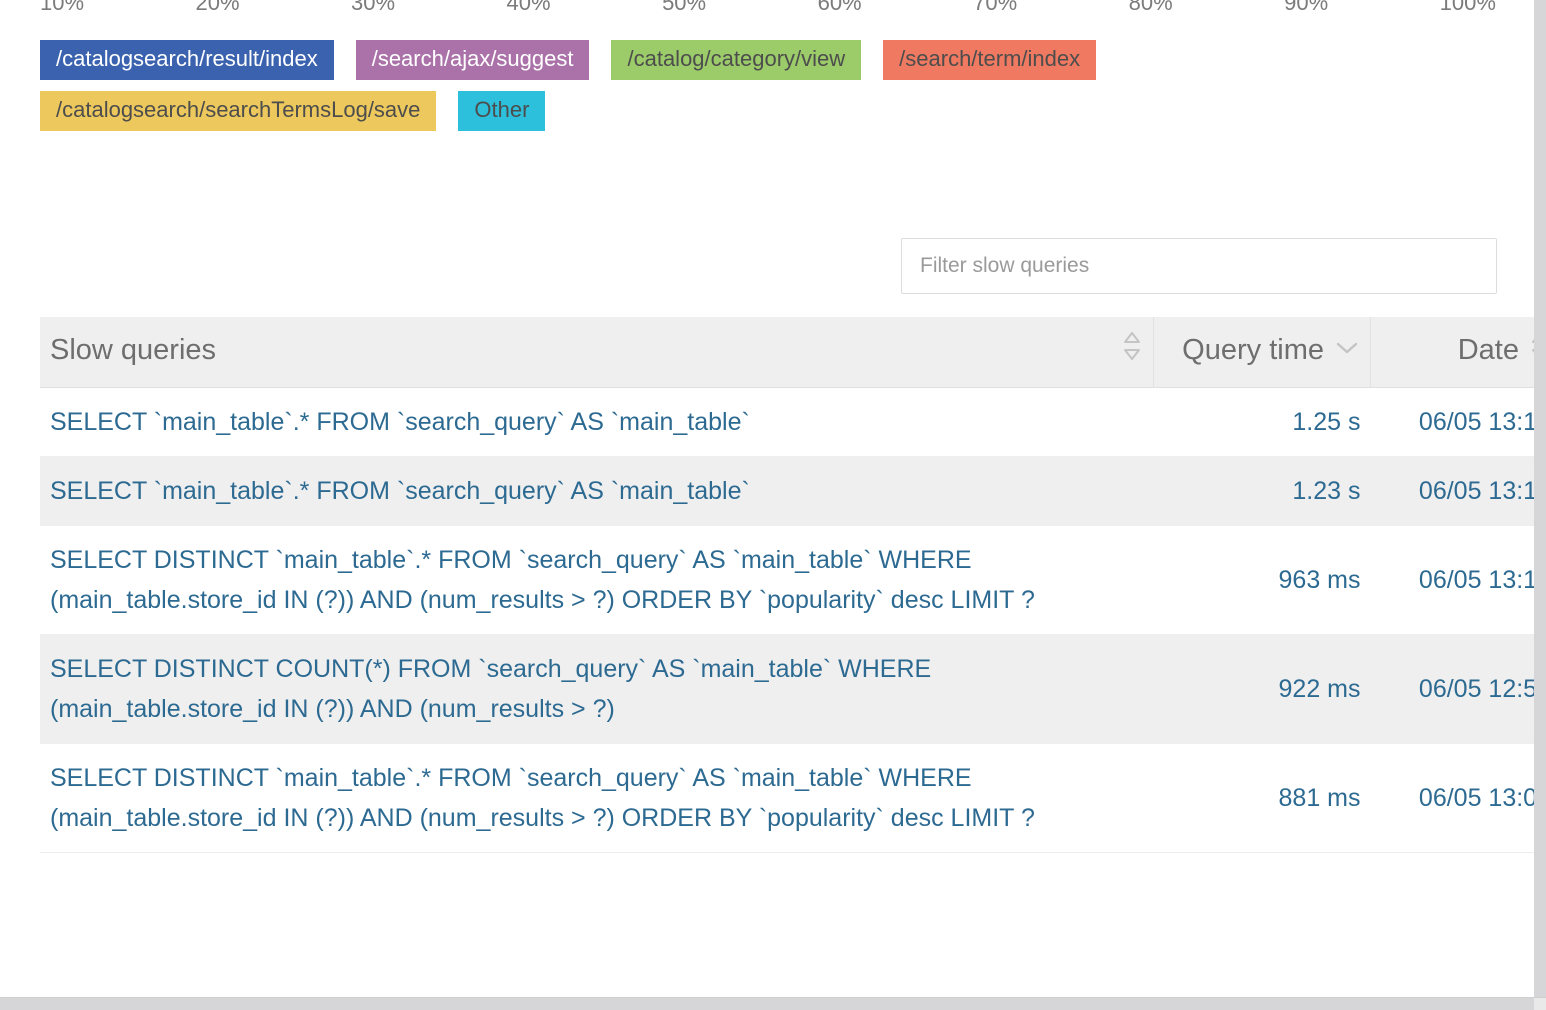 The image size is (1546, 1010). I want to click on slow-query-time: 963 ms, so click(1262, 580).